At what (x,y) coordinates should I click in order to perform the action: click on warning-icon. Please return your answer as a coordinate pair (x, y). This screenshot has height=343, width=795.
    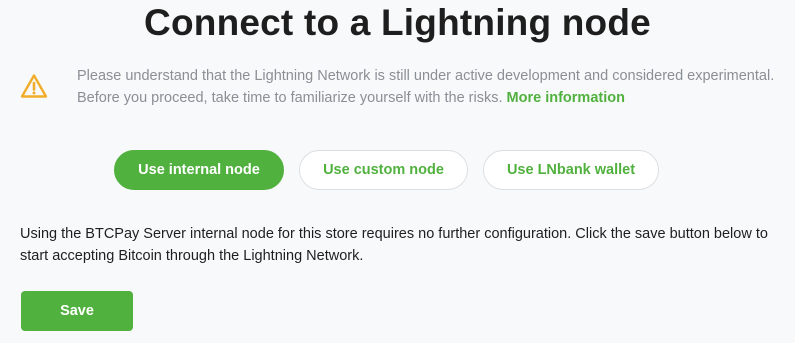
    Looking at the image, I should click on (34, 86).